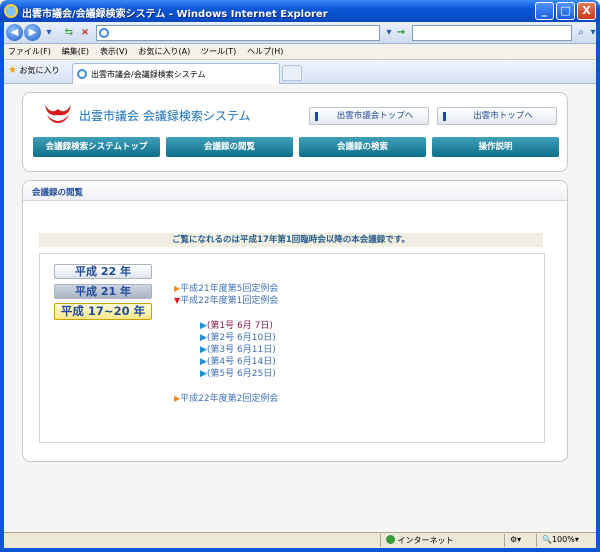 The image size is (600, 552). I want to click on status-bar: インターネット ⚙▾ 🔍100%▾, so click(300, 540).